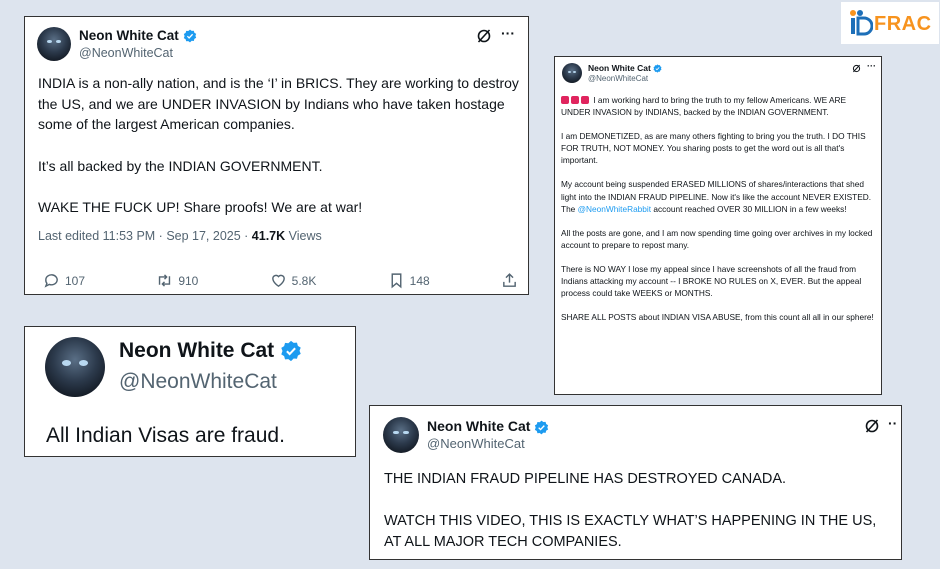 The height and width of the screenshot is (569, 940). I want to click on action-bar: 107 910 5.8K 148, so click(280, 280).